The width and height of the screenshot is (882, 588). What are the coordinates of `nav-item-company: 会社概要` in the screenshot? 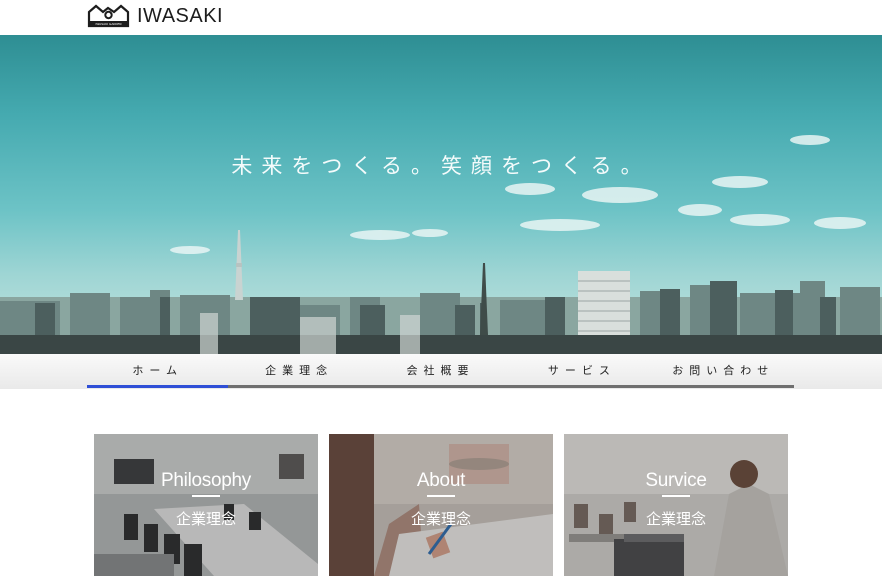 It's located at (440, 370).